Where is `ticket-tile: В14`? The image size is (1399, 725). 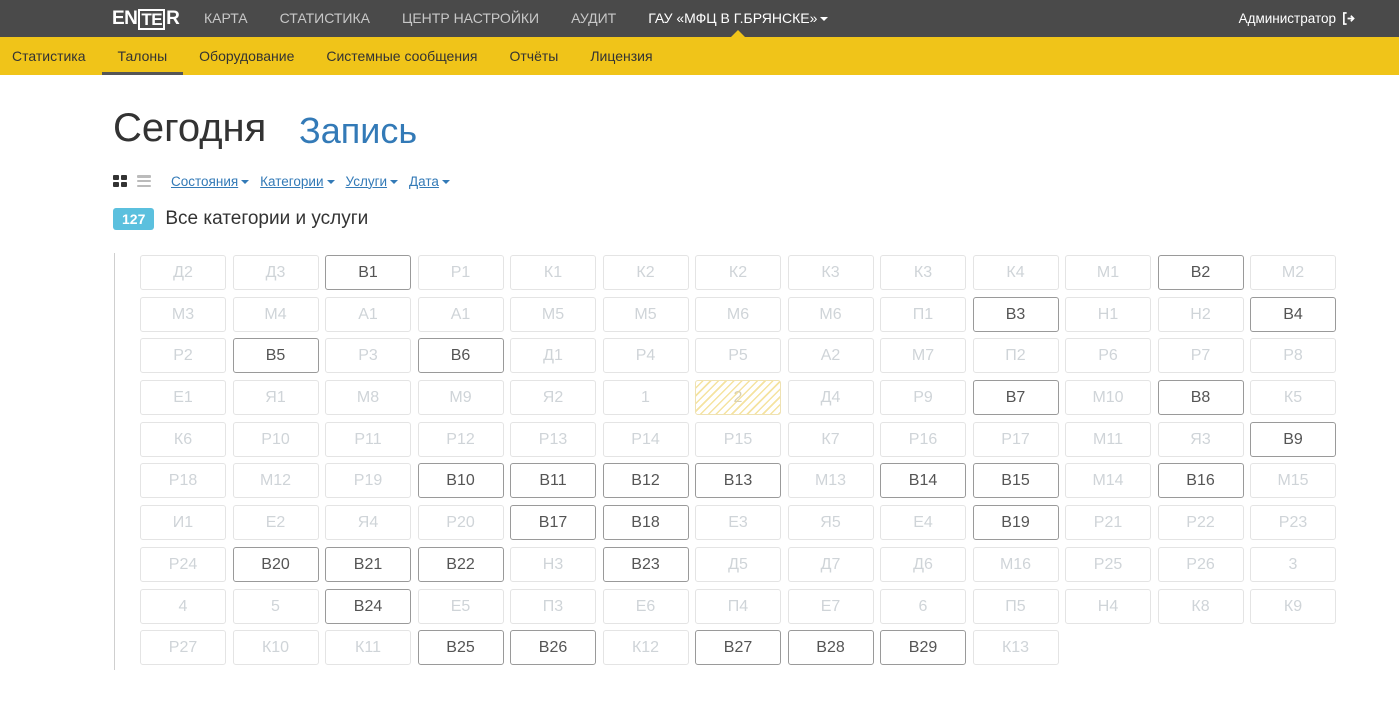
ticket-tile: В14 is located at coordinates (923, 481).